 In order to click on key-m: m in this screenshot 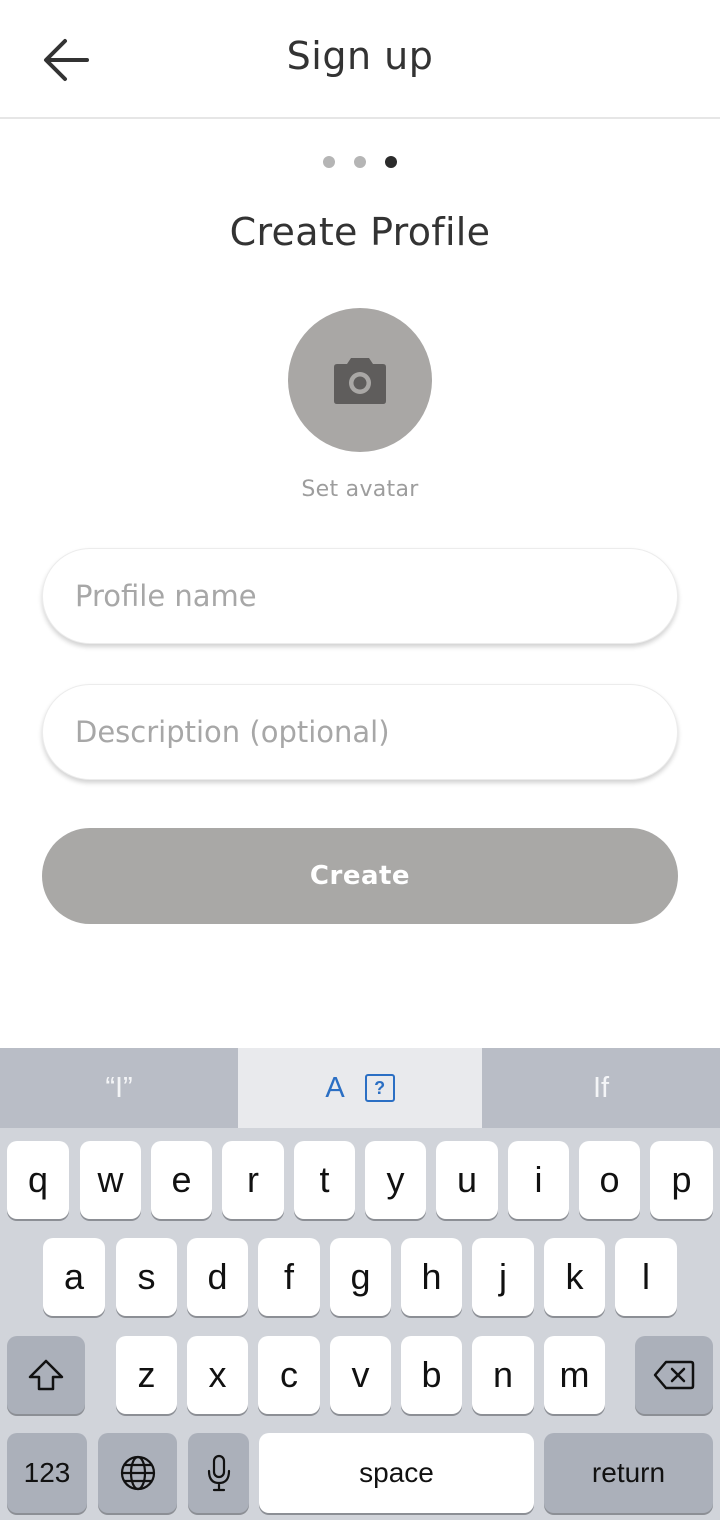, I will do `click(574, 1375)`.